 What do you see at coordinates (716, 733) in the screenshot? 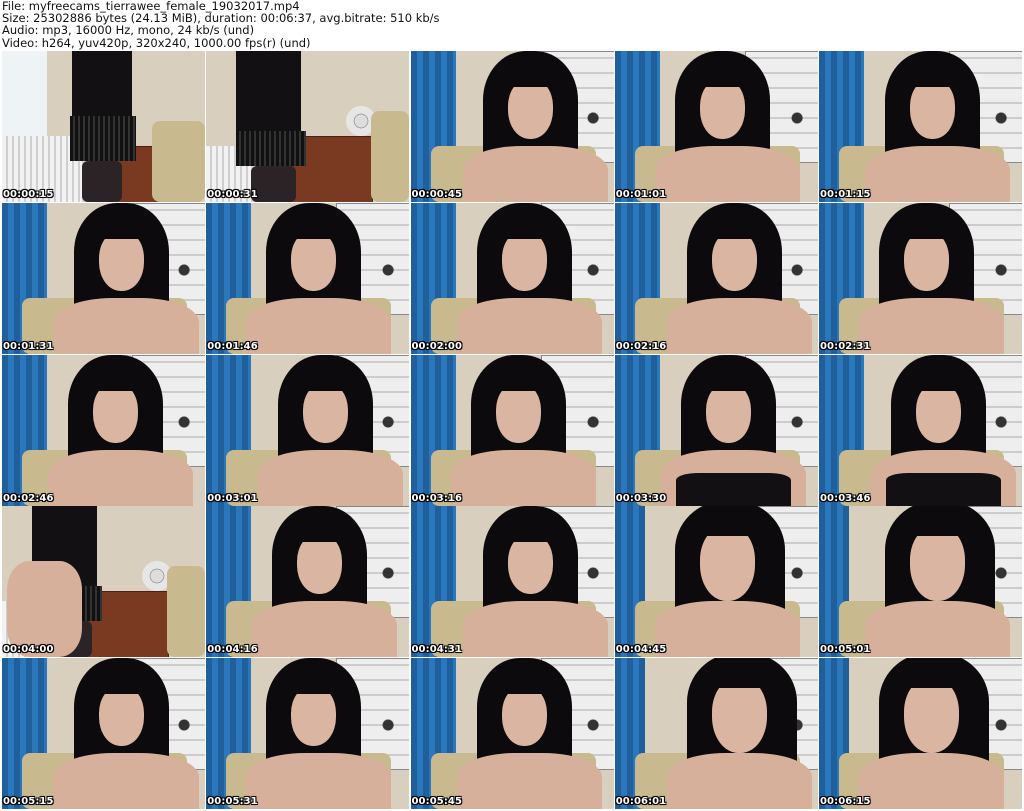
I see `video-thumbnail: 00:06:01` at bounding box center [716, 733].